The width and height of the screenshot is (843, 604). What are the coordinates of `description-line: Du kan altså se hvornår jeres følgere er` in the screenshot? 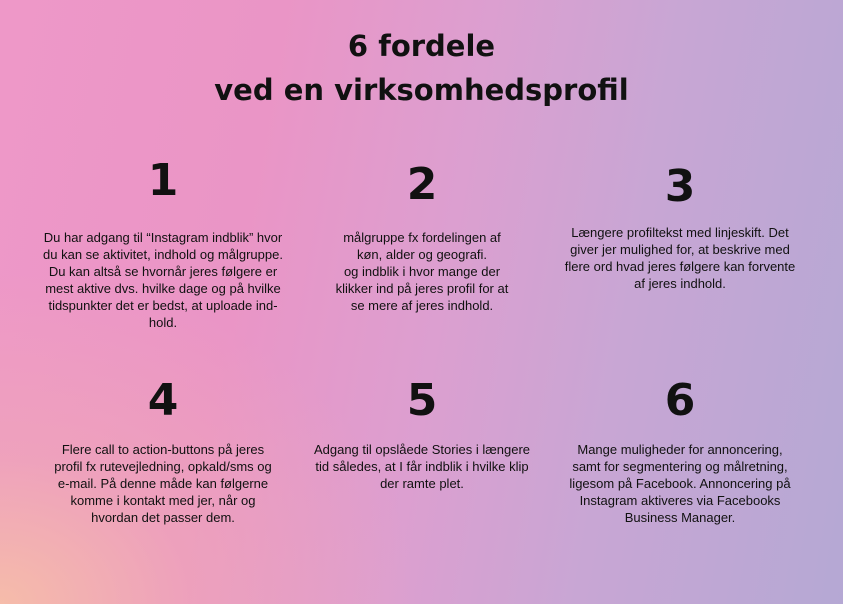 It's located at (163, 271).